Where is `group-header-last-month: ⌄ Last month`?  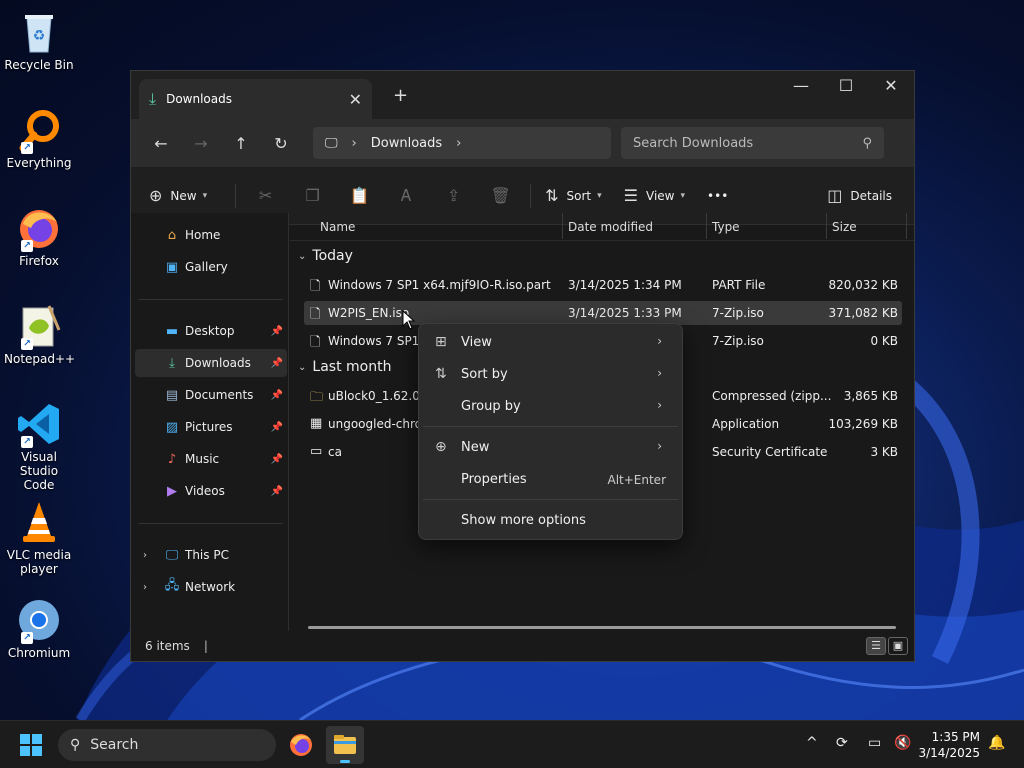
group-header-last-month: ⌄ Last month is located at coordinates (344, 367).